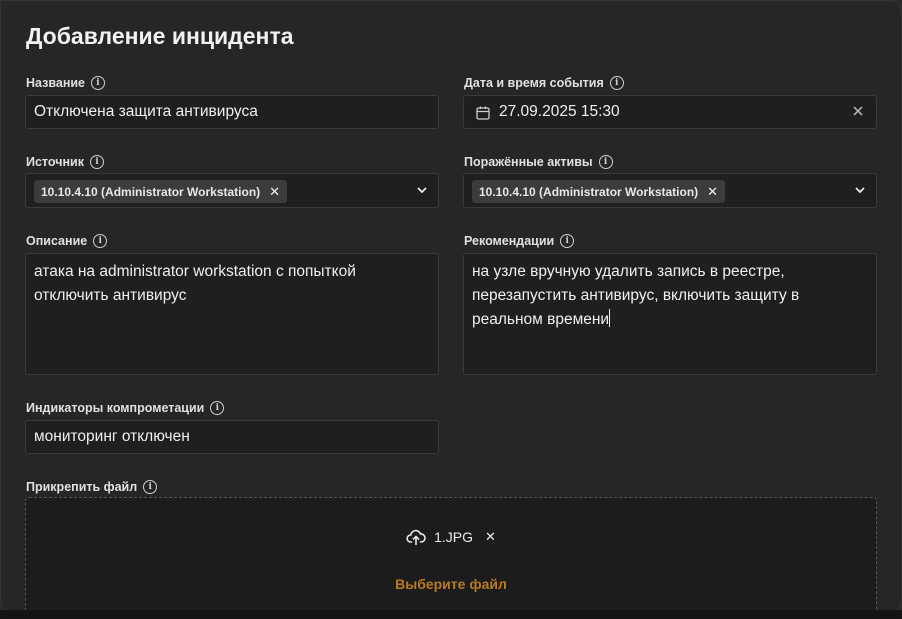  Describe the element at coordinates (146, 111) in the screenshot. I see `name-input-value: Отключена защита антивируса` at that location.